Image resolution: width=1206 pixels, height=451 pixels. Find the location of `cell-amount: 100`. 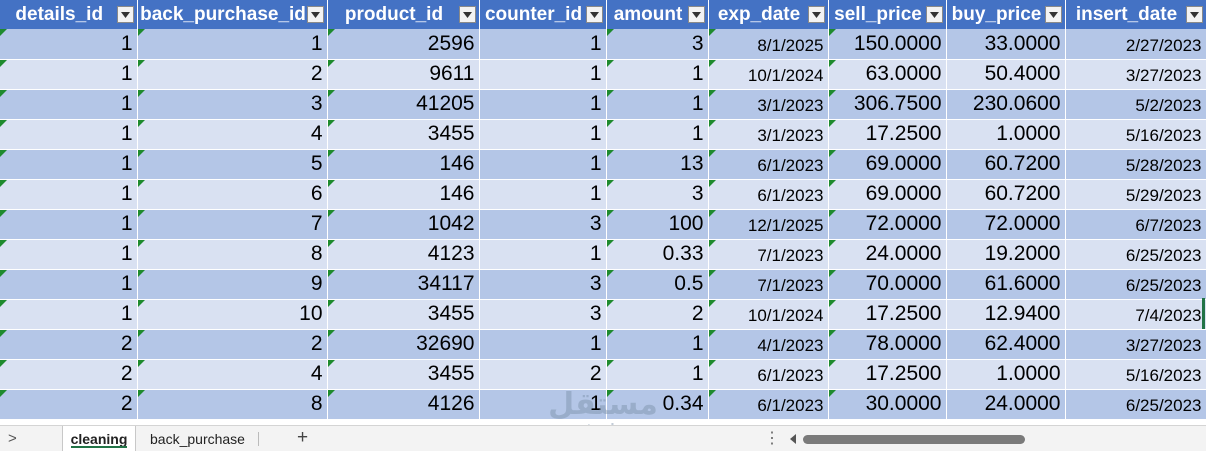

cell-amount: 100 is located at coordinates (657, 224).